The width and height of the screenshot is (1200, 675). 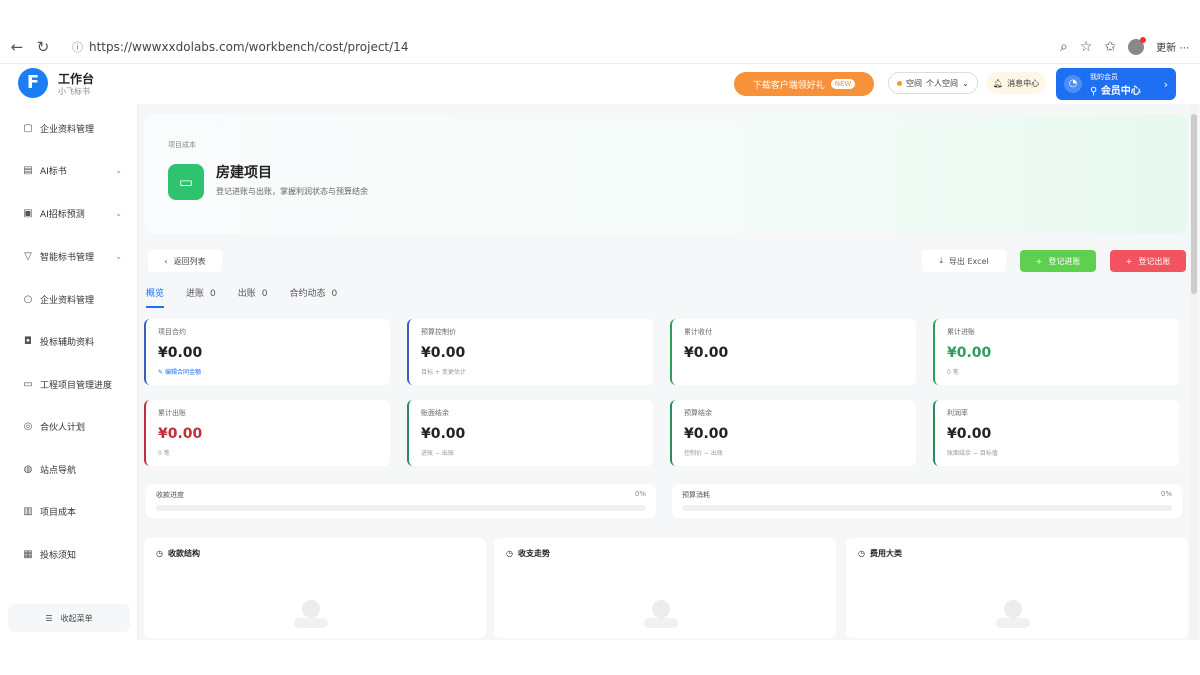 I want to click on back-to-list-button: ‹ 返回列表, so click(x=185, y=261).